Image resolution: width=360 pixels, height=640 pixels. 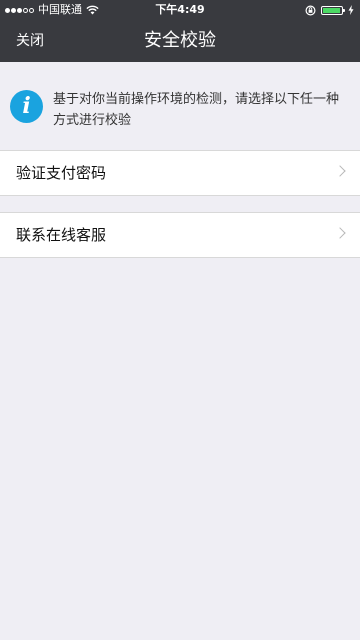 I want to click on notice-text: 基于对你当前操作环境的检测，请选择以下任一种方式进行校验, so click(x=196, y=110).